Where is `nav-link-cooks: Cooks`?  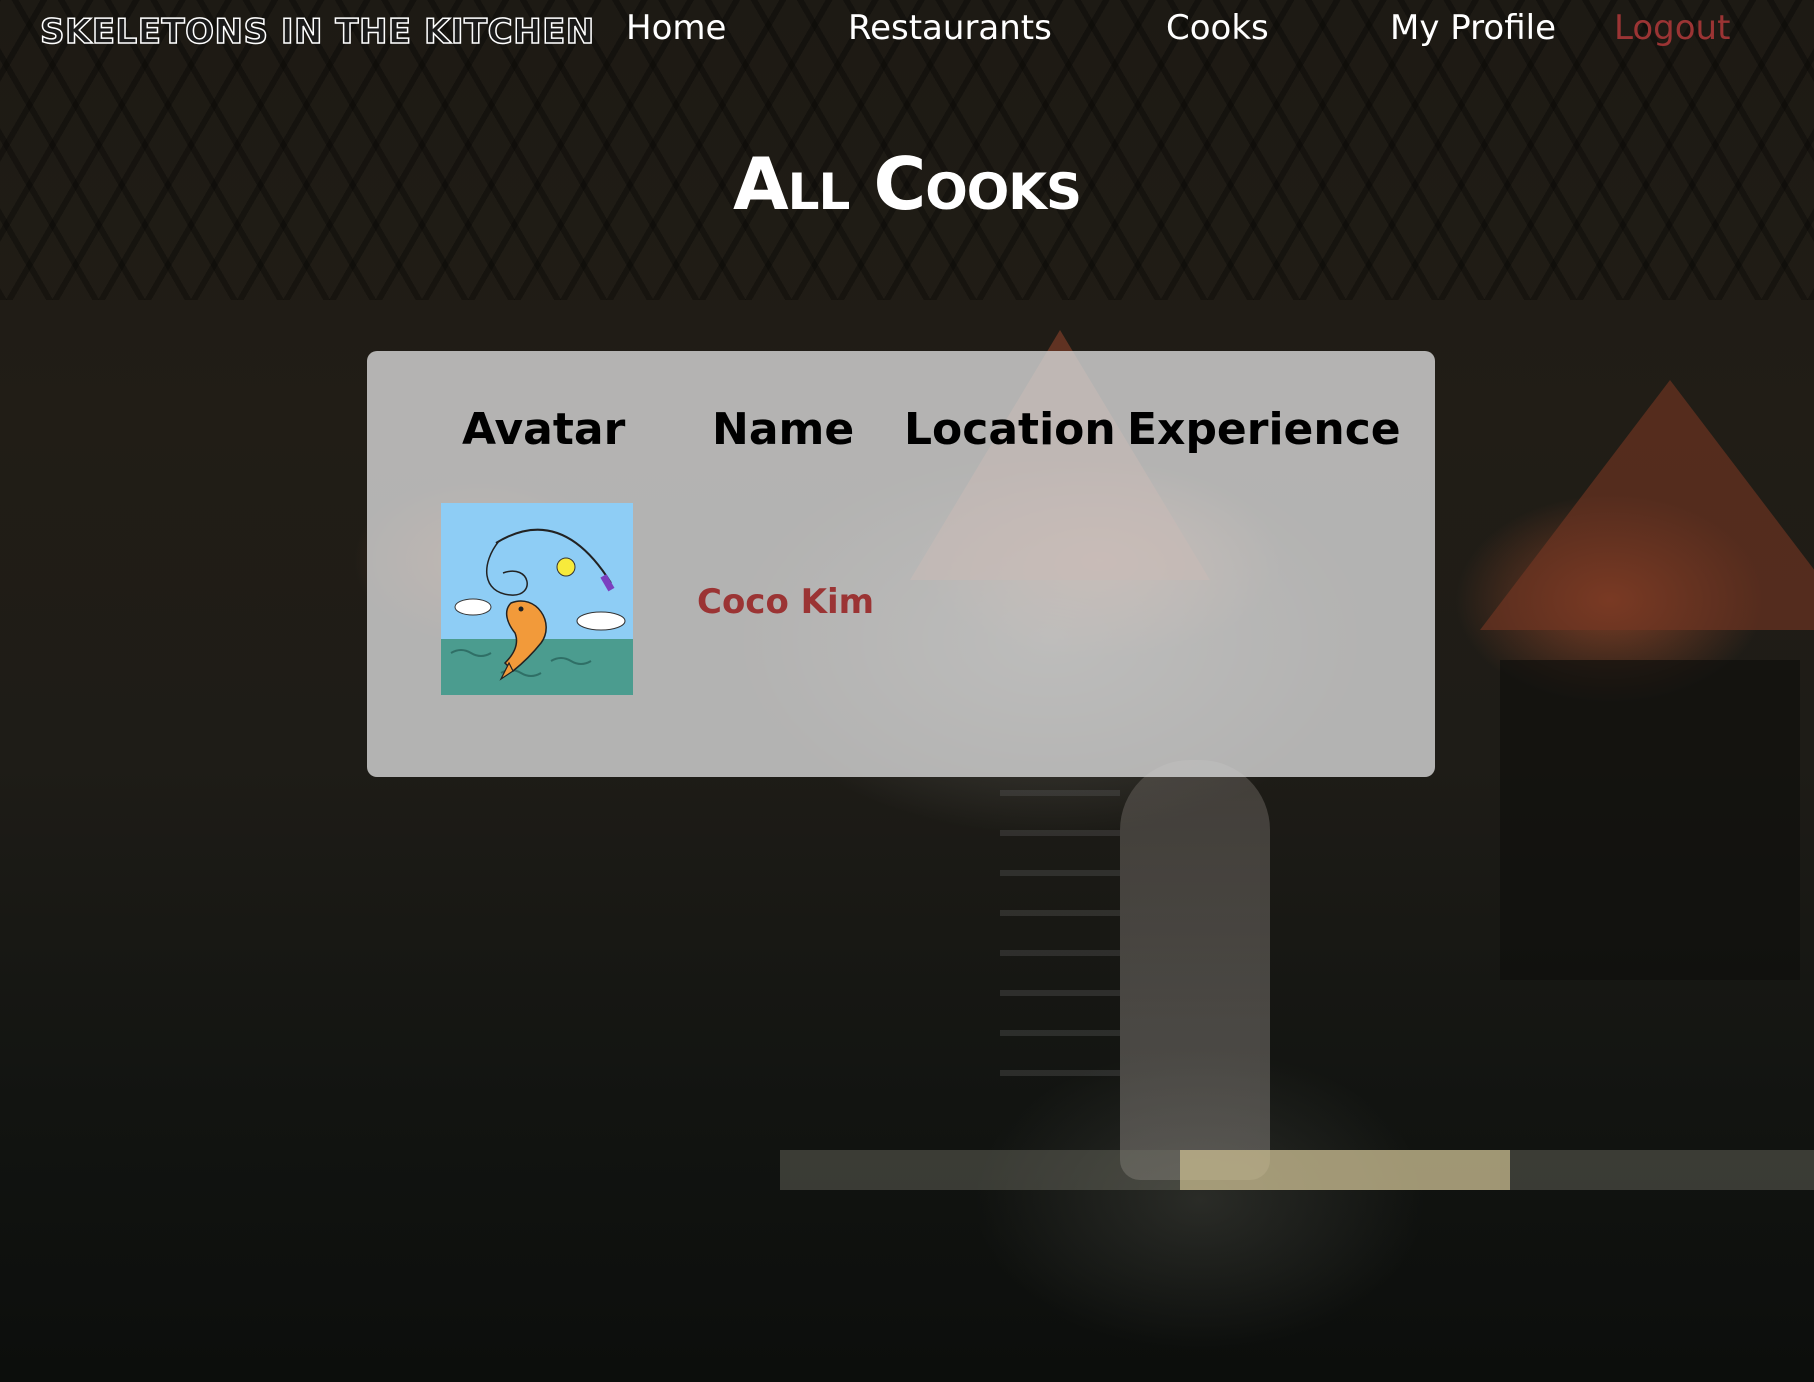 nav-link-cooks: Cooks is located at coordinates (1217, 28).